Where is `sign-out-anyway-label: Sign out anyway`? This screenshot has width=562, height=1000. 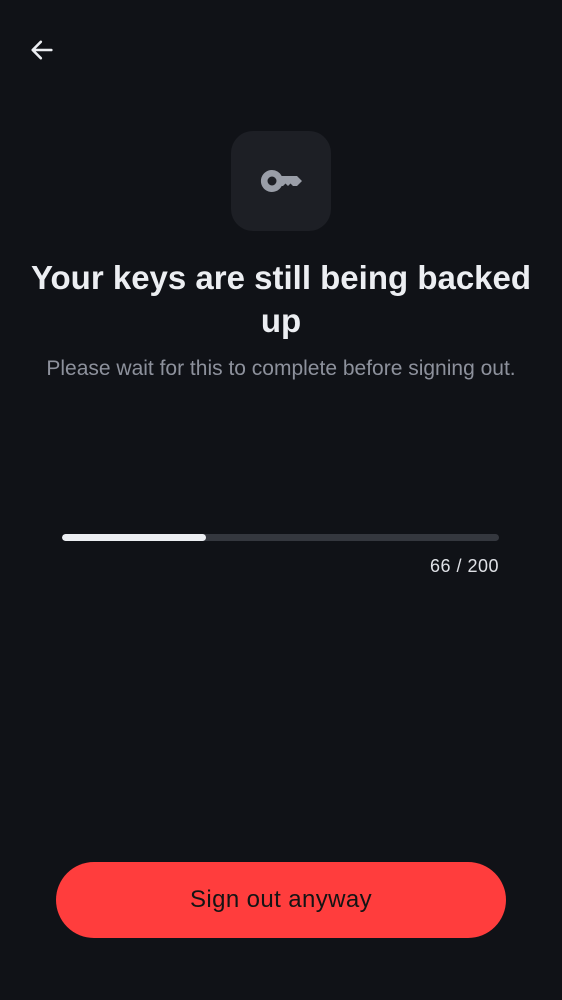 sign-out-anyway-label: Sign out anyway is located at coordinates (281, 899).